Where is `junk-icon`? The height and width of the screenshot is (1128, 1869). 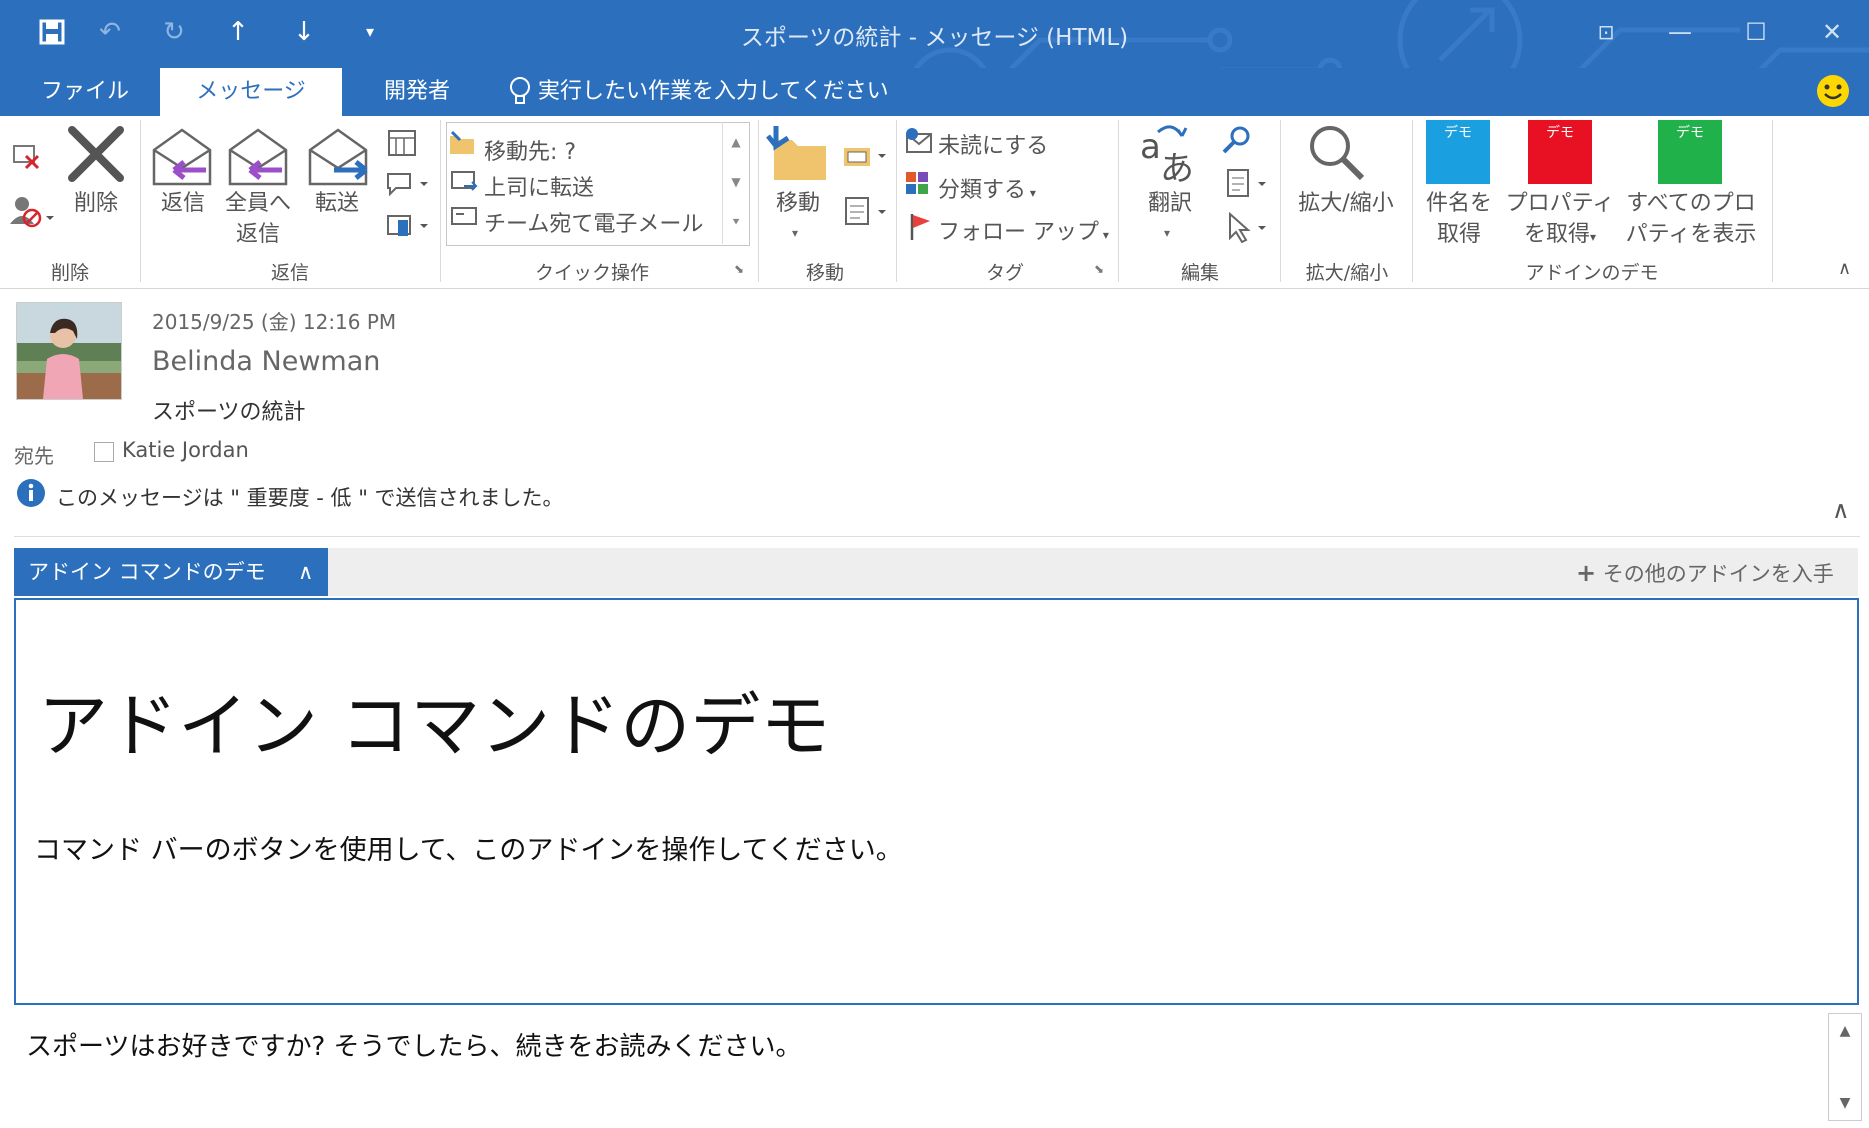
junk-icon is located at coordinates (32, 212).